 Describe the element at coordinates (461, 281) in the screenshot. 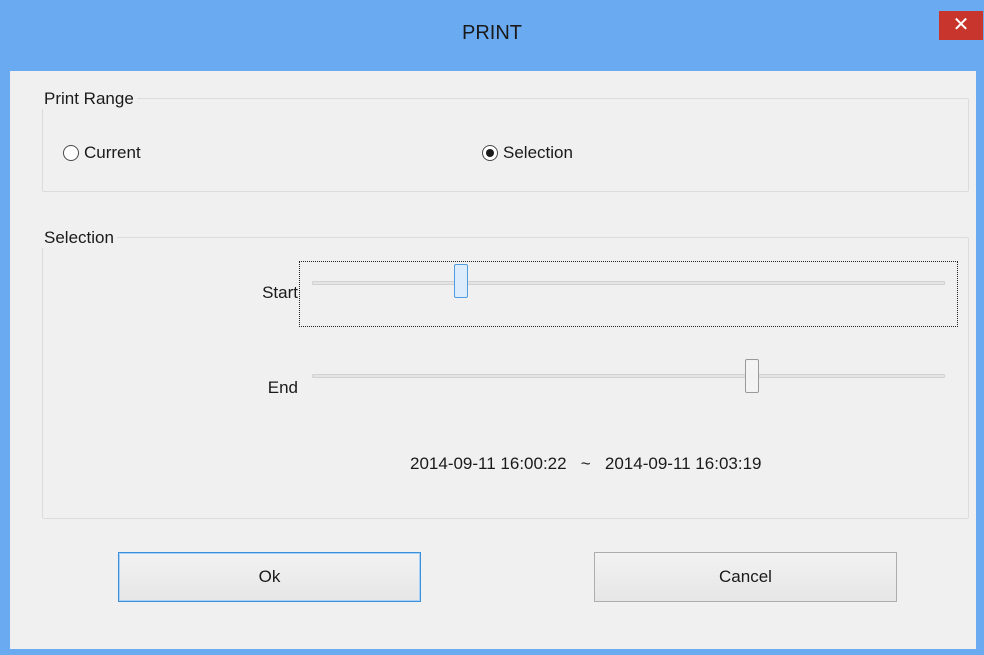

I see `start-slider-thumb` at that location.